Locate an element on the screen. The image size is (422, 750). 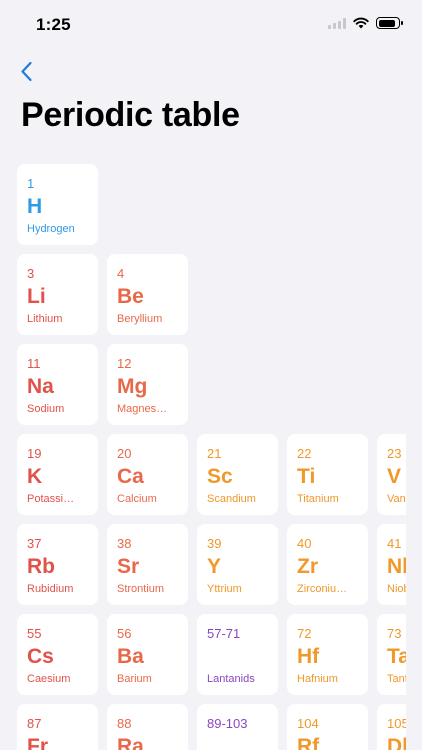
element-cell: 105DbDubnium is located at coordinates (391, 727).